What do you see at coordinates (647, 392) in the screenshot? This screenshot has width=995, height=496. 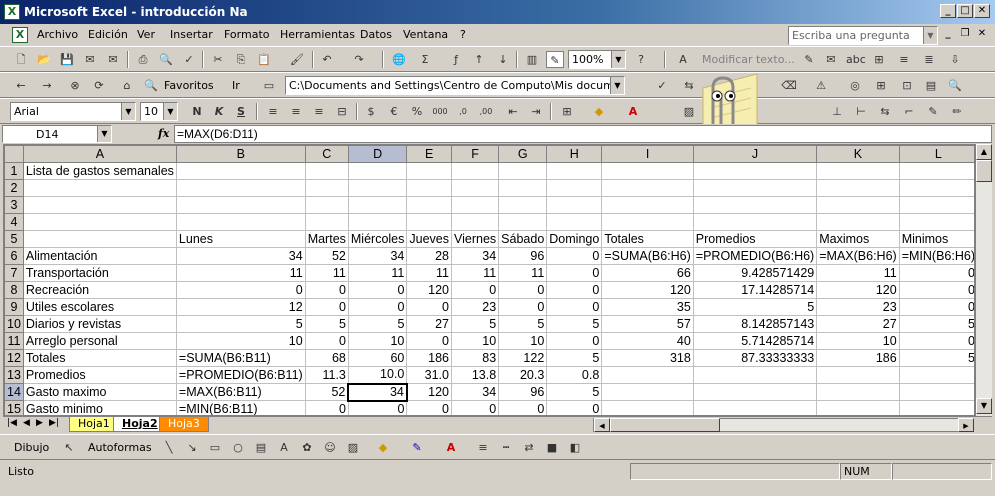 I see `cell-i14` at bounding box center [647, 392].